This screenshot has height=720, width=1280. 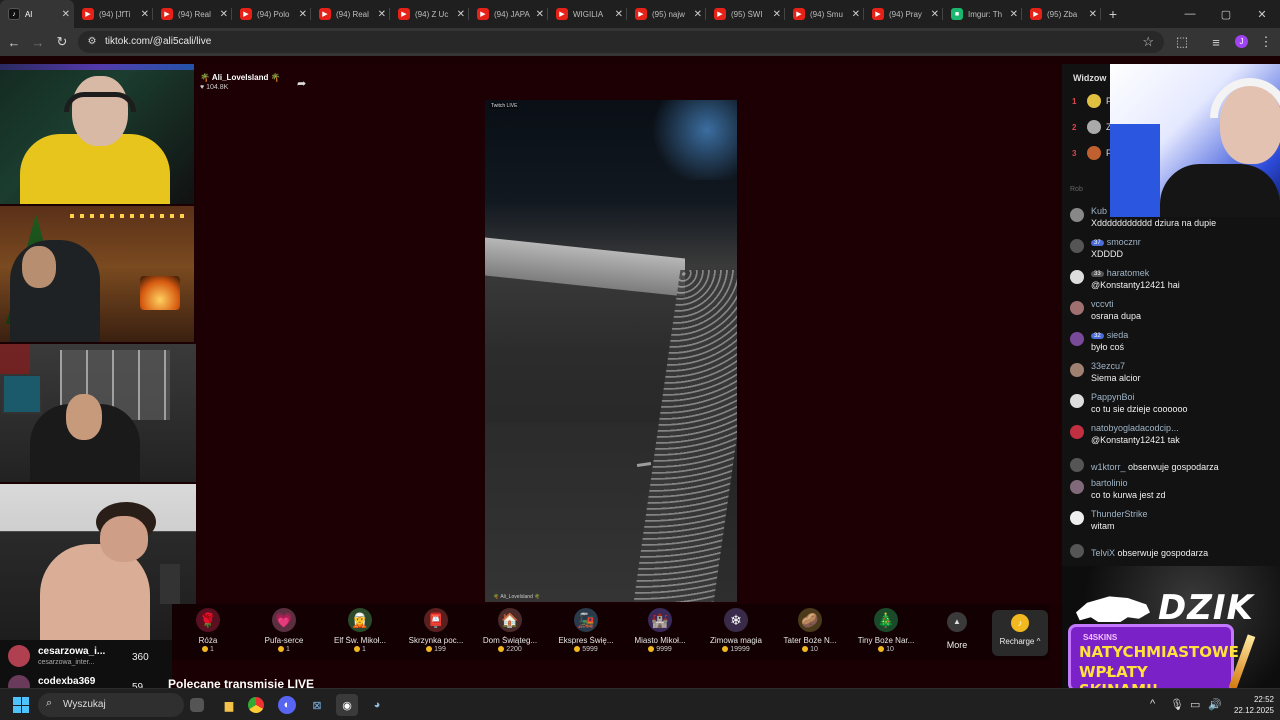 I want to click on volume-icon: 🔊, so click(x=1215, y=704).